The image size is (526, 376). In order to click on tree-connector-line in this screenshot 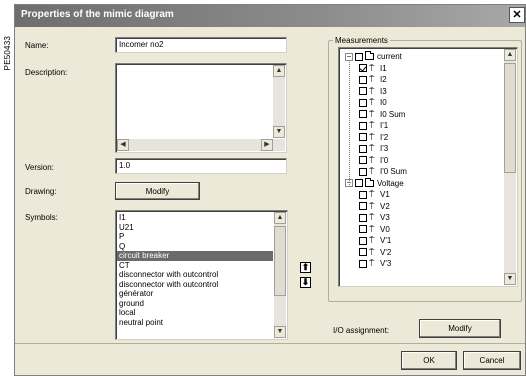, I will do `click(349, 123)`.